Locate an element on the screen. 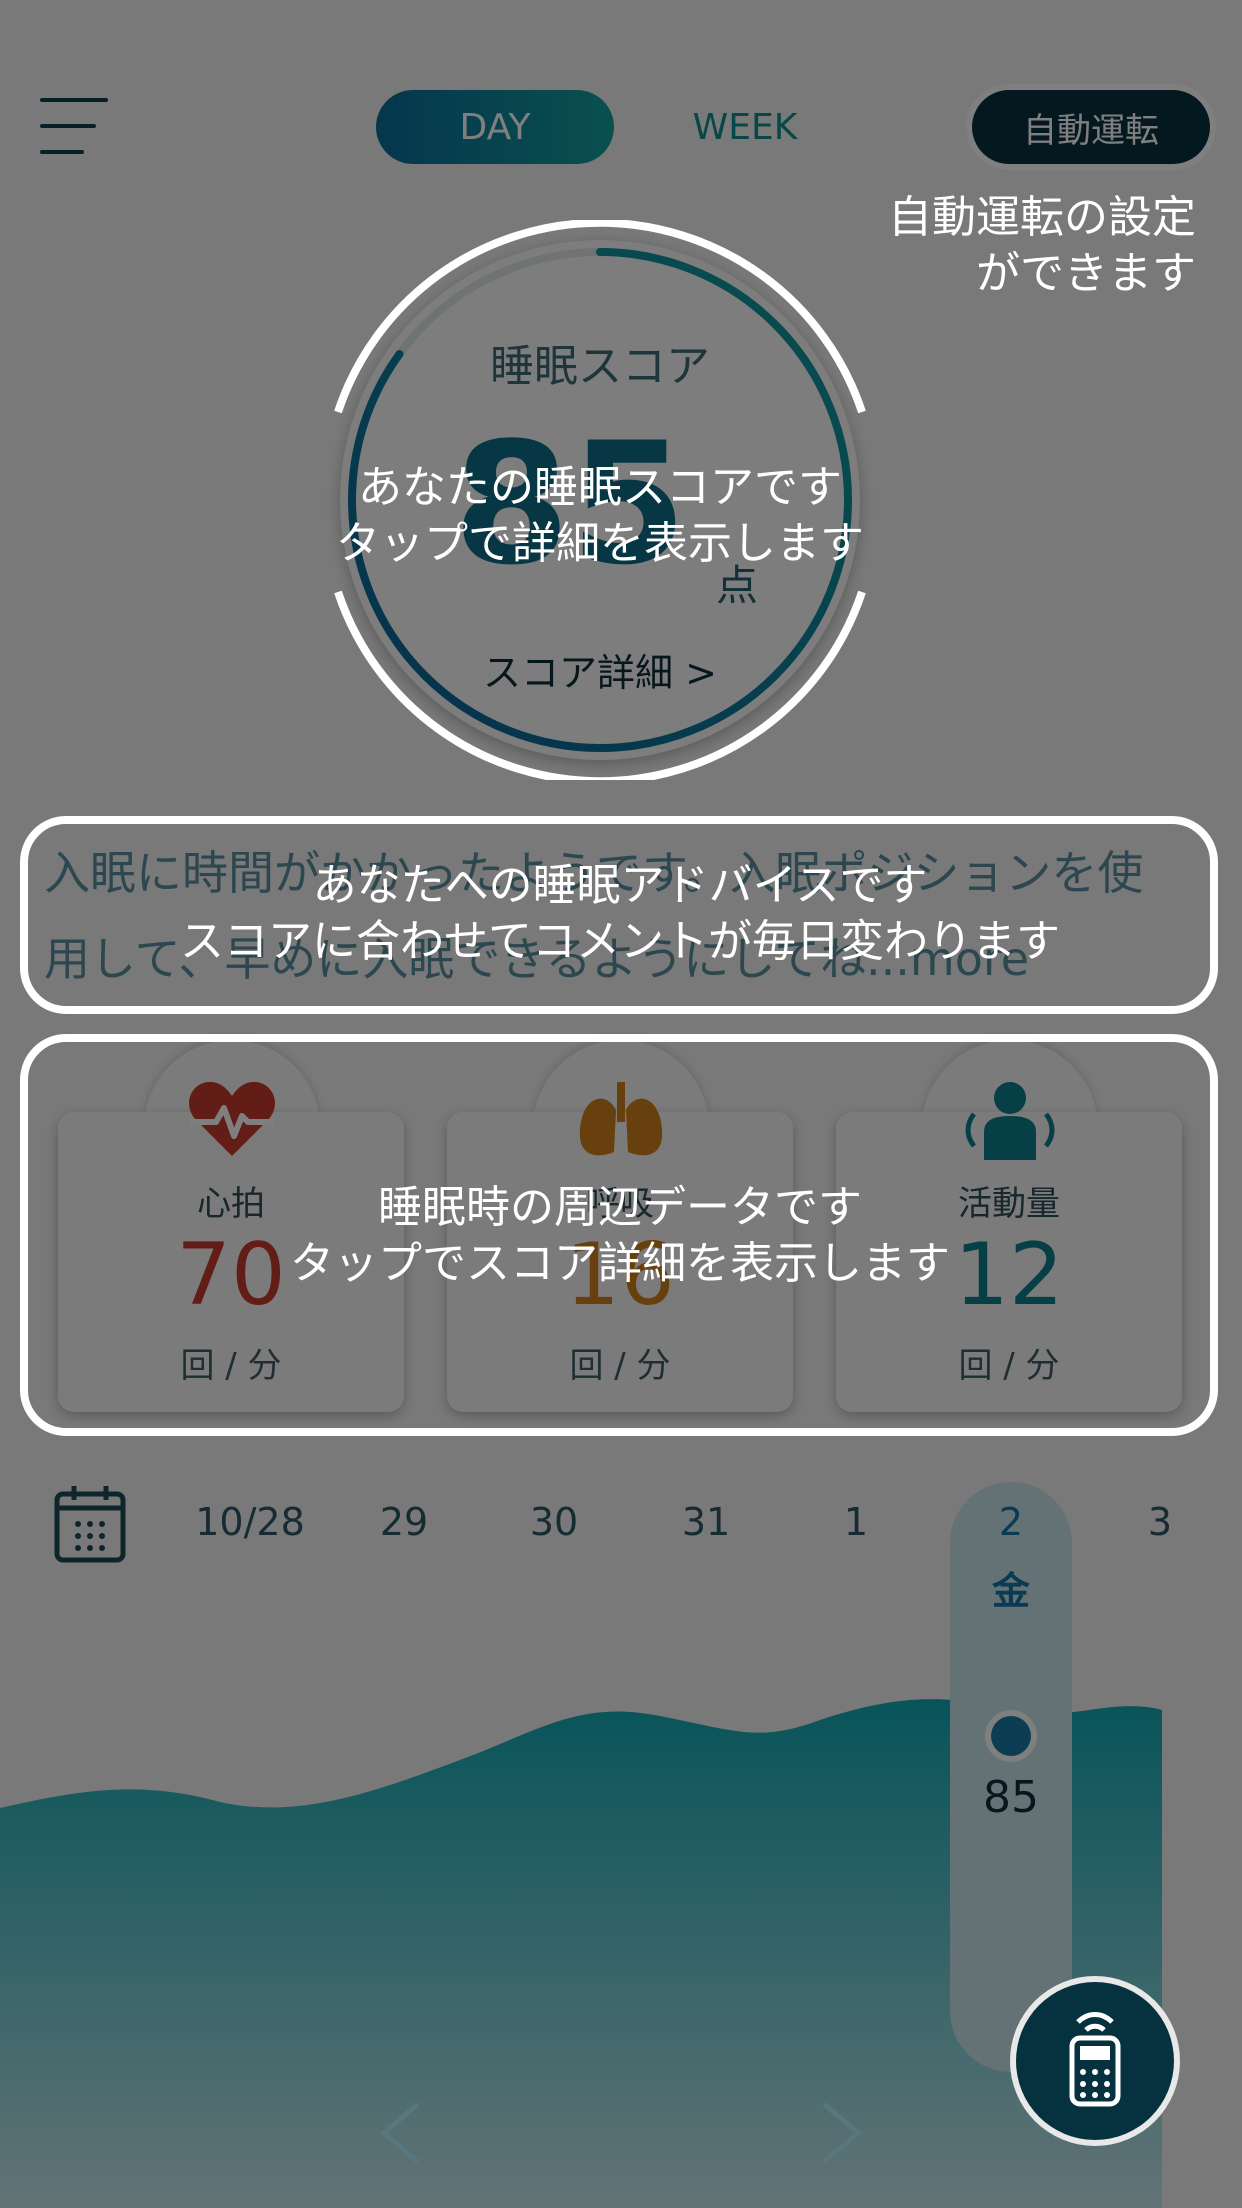 Image resolution: width=1242 pixels, height=2208 pixels. score-tip: あなたの睡眠スコアです タップで詳細を表示します is located at coordinates (600, 515).